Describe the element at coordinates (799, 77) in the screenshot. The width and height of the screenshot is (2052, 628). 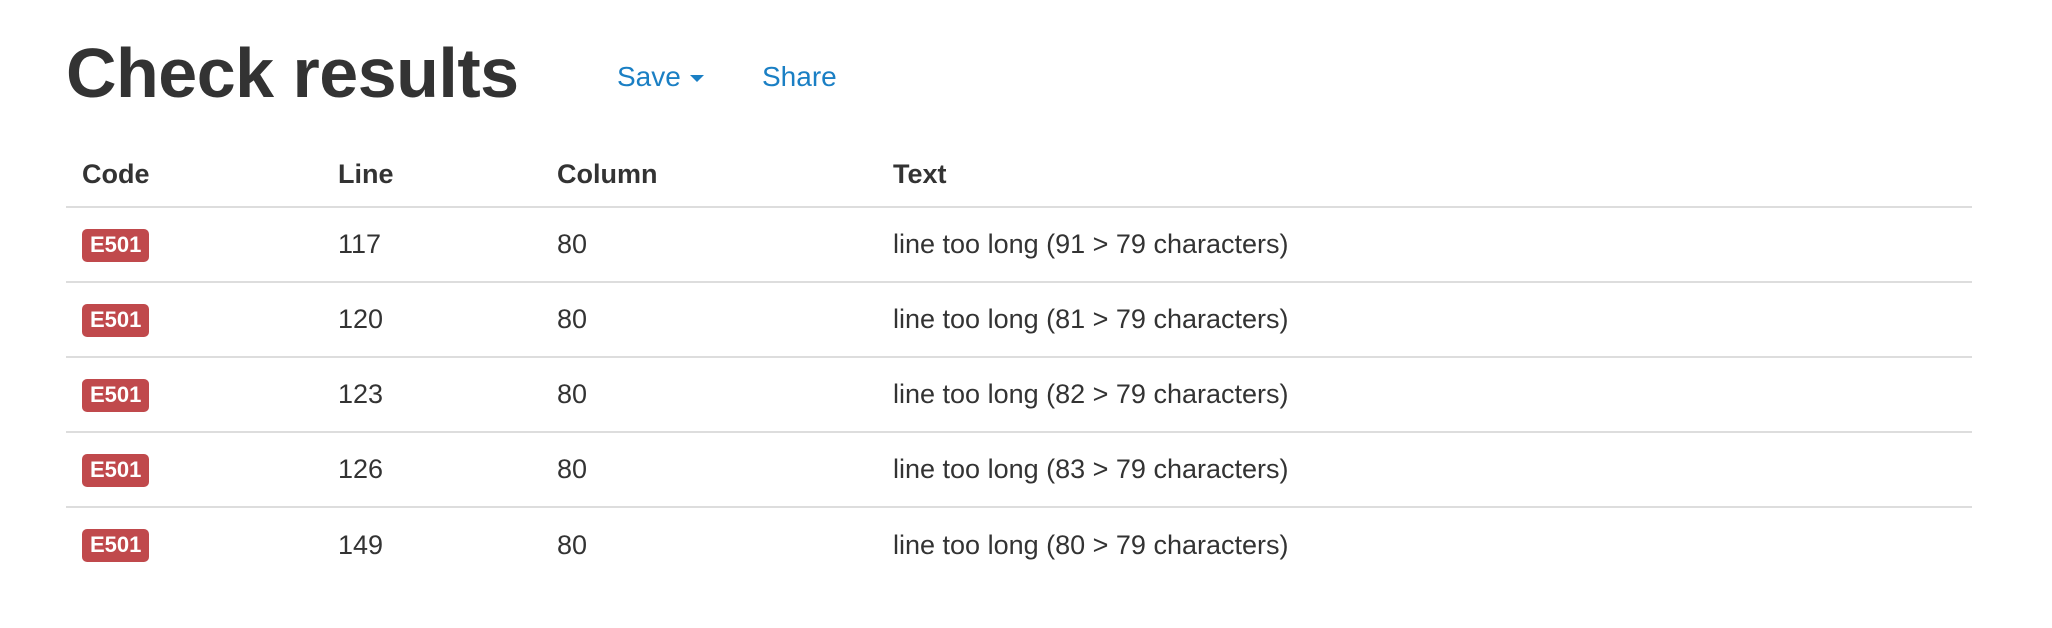
I see `share-link: Share` at that location.